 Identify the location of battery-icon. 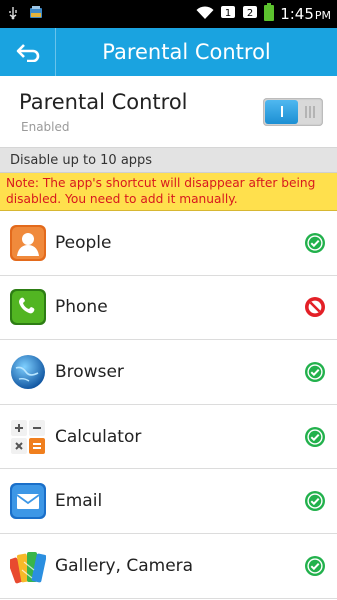
(269, 14).